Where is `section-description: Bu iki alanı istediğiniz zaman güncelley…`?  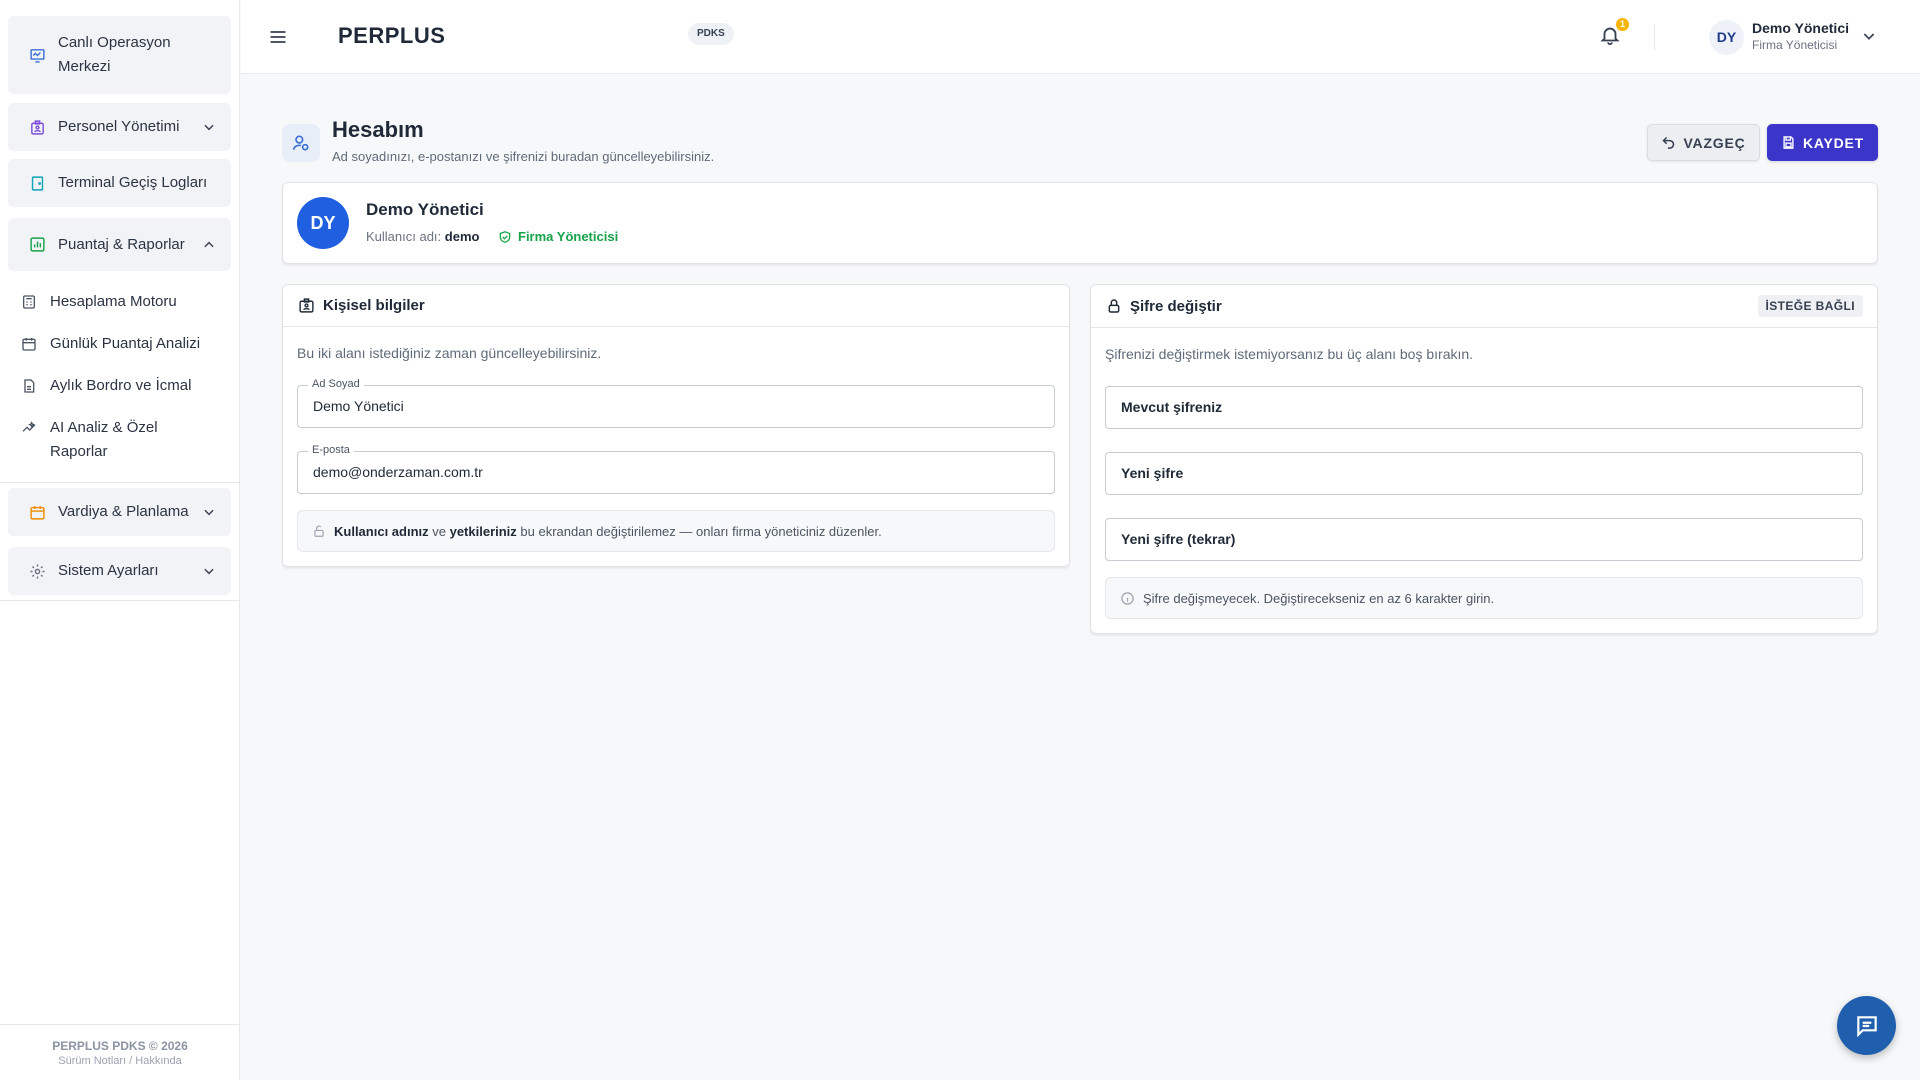
section-description: Bu iki alanı istediğiniz zaman güncelley… is located at coordinates (449, 353).